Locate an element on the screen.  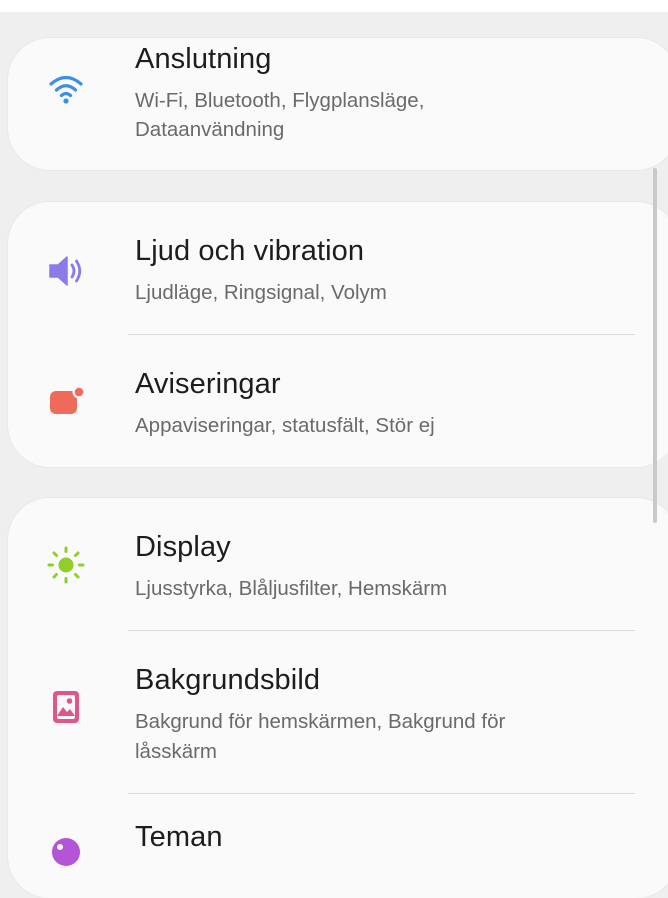
notification-icon is located at coordinates (66, 402).